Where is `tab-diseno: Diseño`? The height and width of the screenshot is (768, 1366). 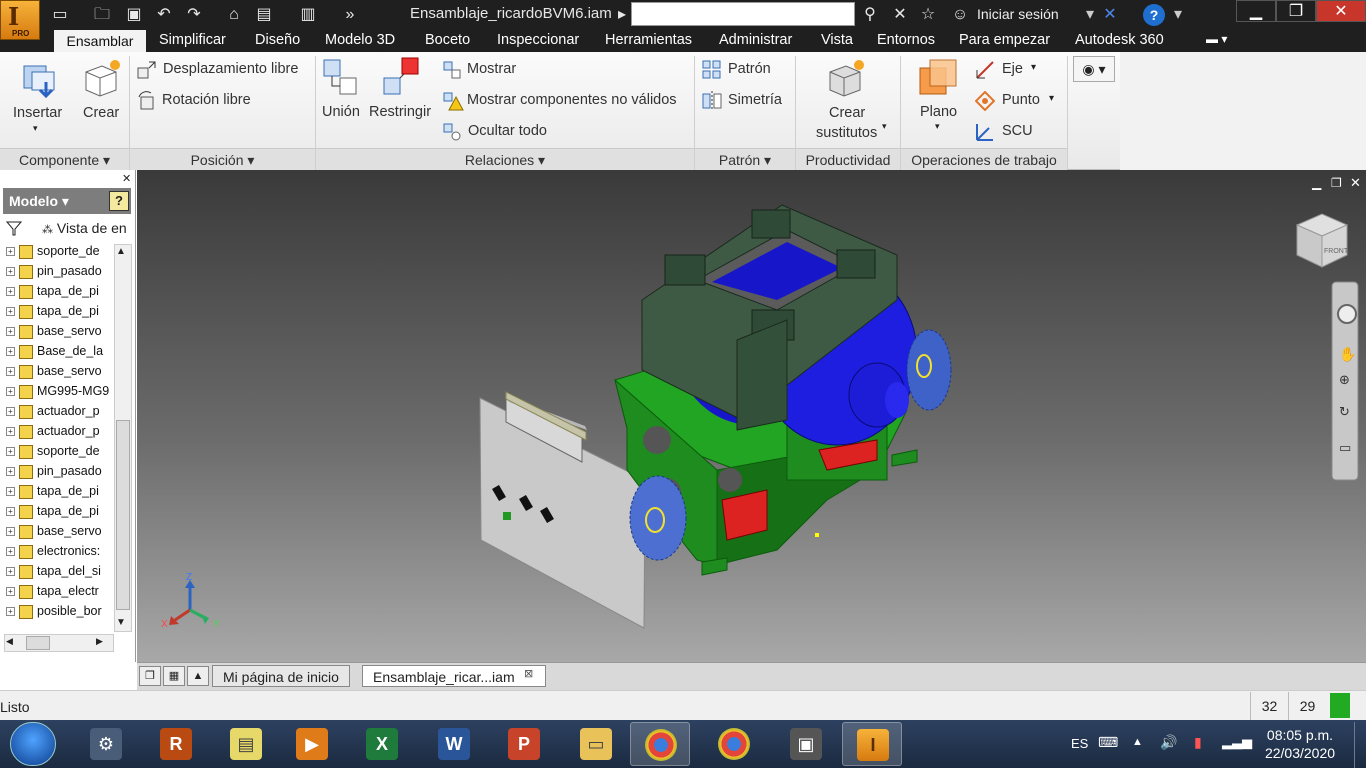 tab-diseno: Diseño is located at coordinates (277, 40).